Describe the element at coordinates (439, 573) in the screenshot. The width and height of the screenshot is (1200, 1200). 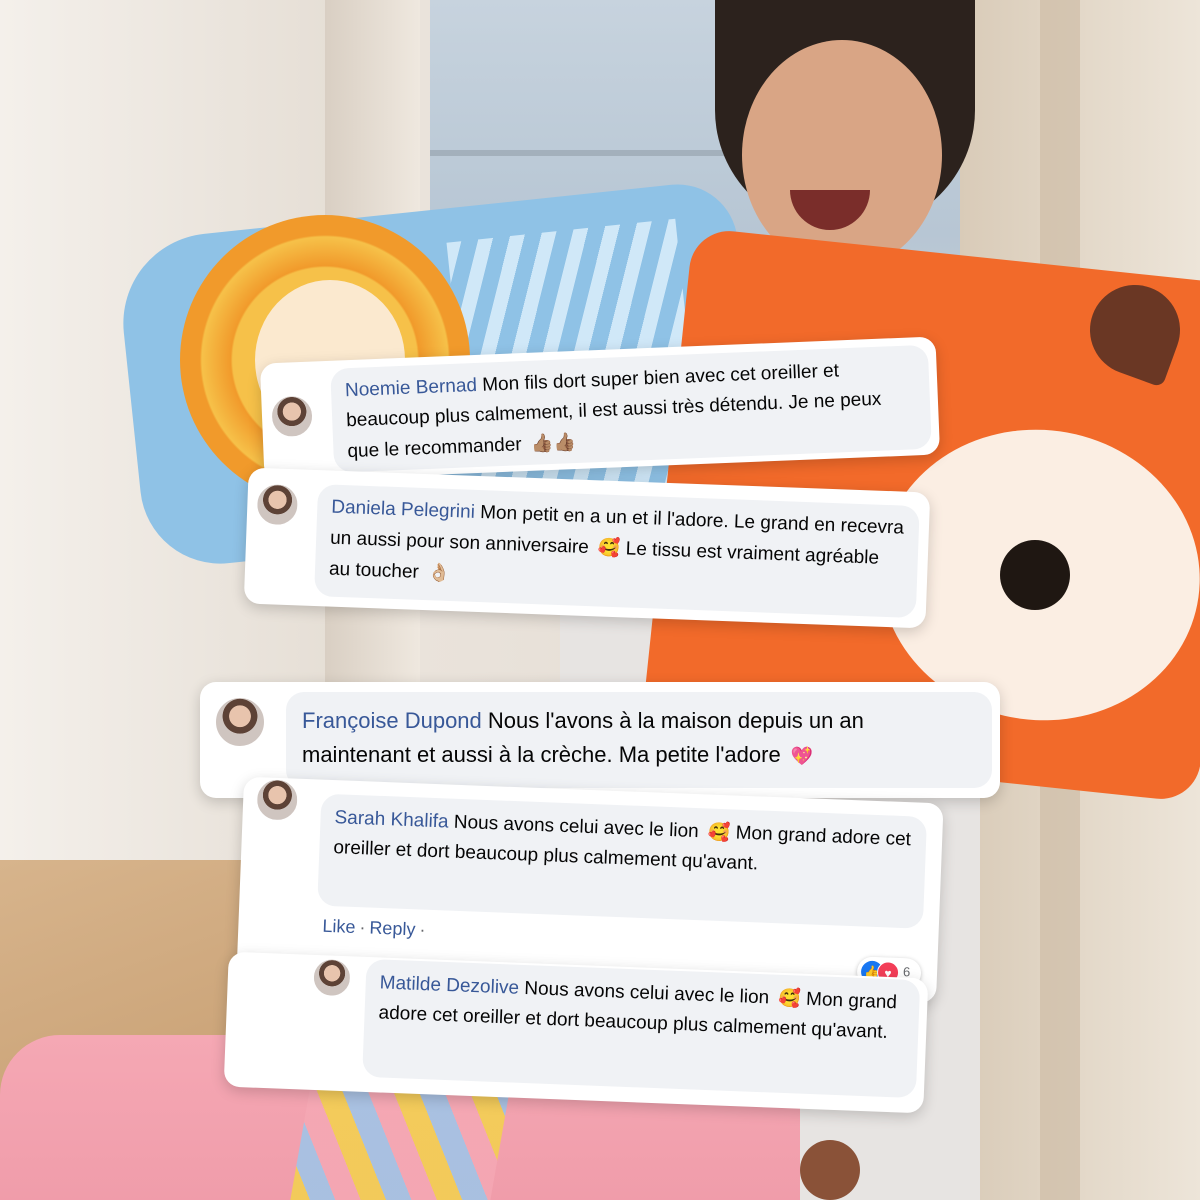
I see `ok-hand-icon: 👌🏼` at that location.